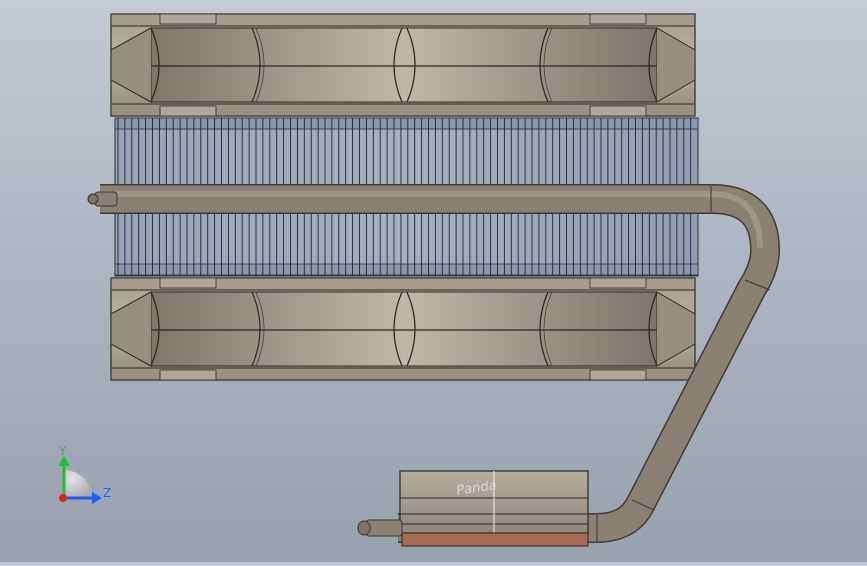  Describe the element at coordinates (494, 508) in the screenshot. I see `heat-pipe-base-block: Panda` at that location.